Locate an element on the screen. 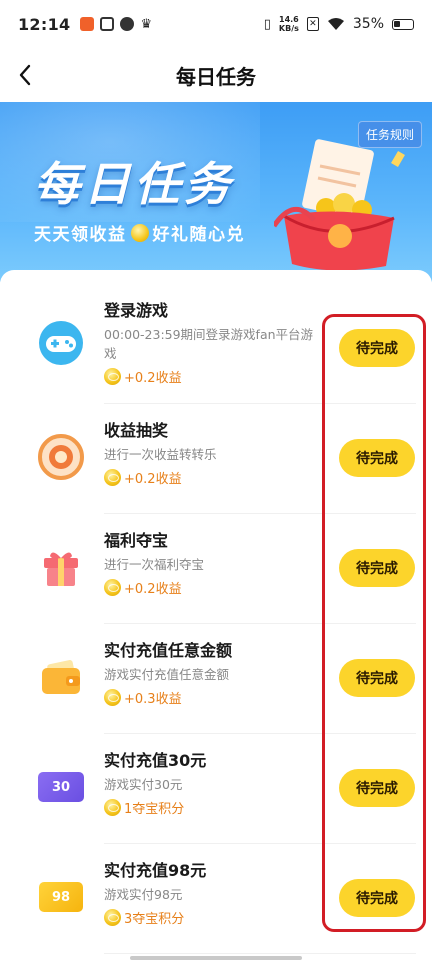 This screenshot has width=432, height=964. task-reward: 1夺宝积分 is located at coordinates (211, 807).